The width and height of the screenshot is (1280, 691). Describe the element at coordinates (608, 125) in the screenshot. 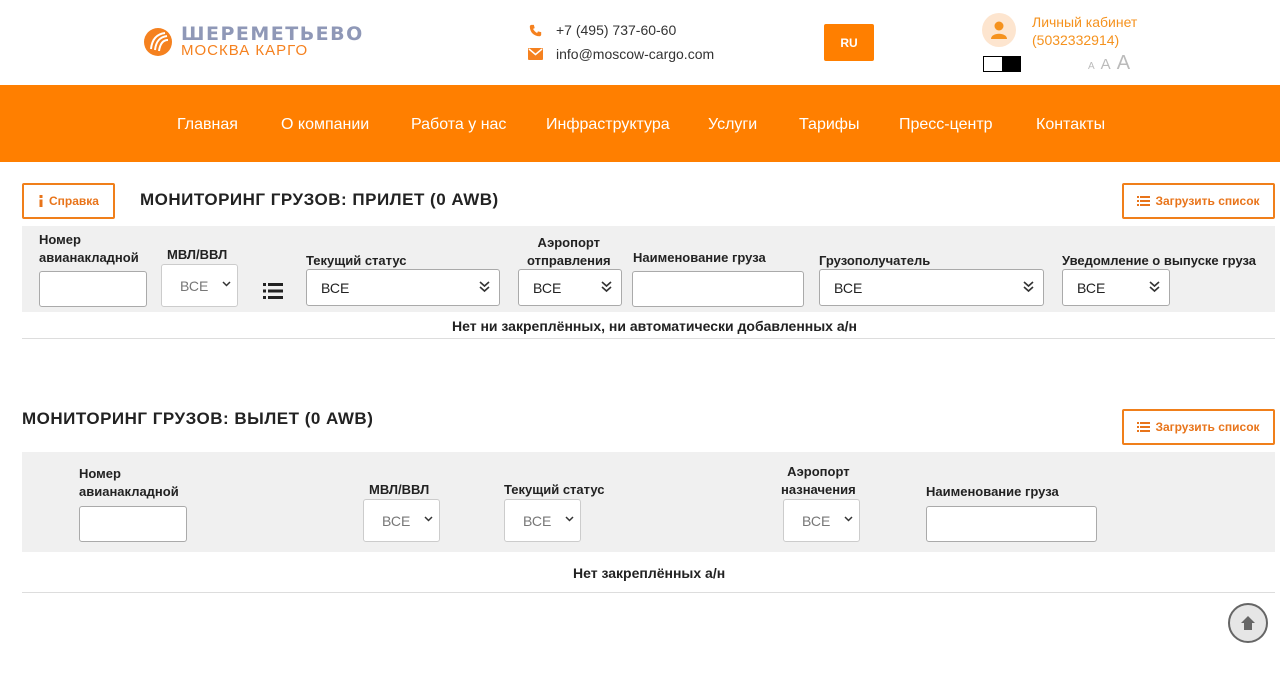

I see `nav-item-infrastructure: Инфраструктура` at that location.